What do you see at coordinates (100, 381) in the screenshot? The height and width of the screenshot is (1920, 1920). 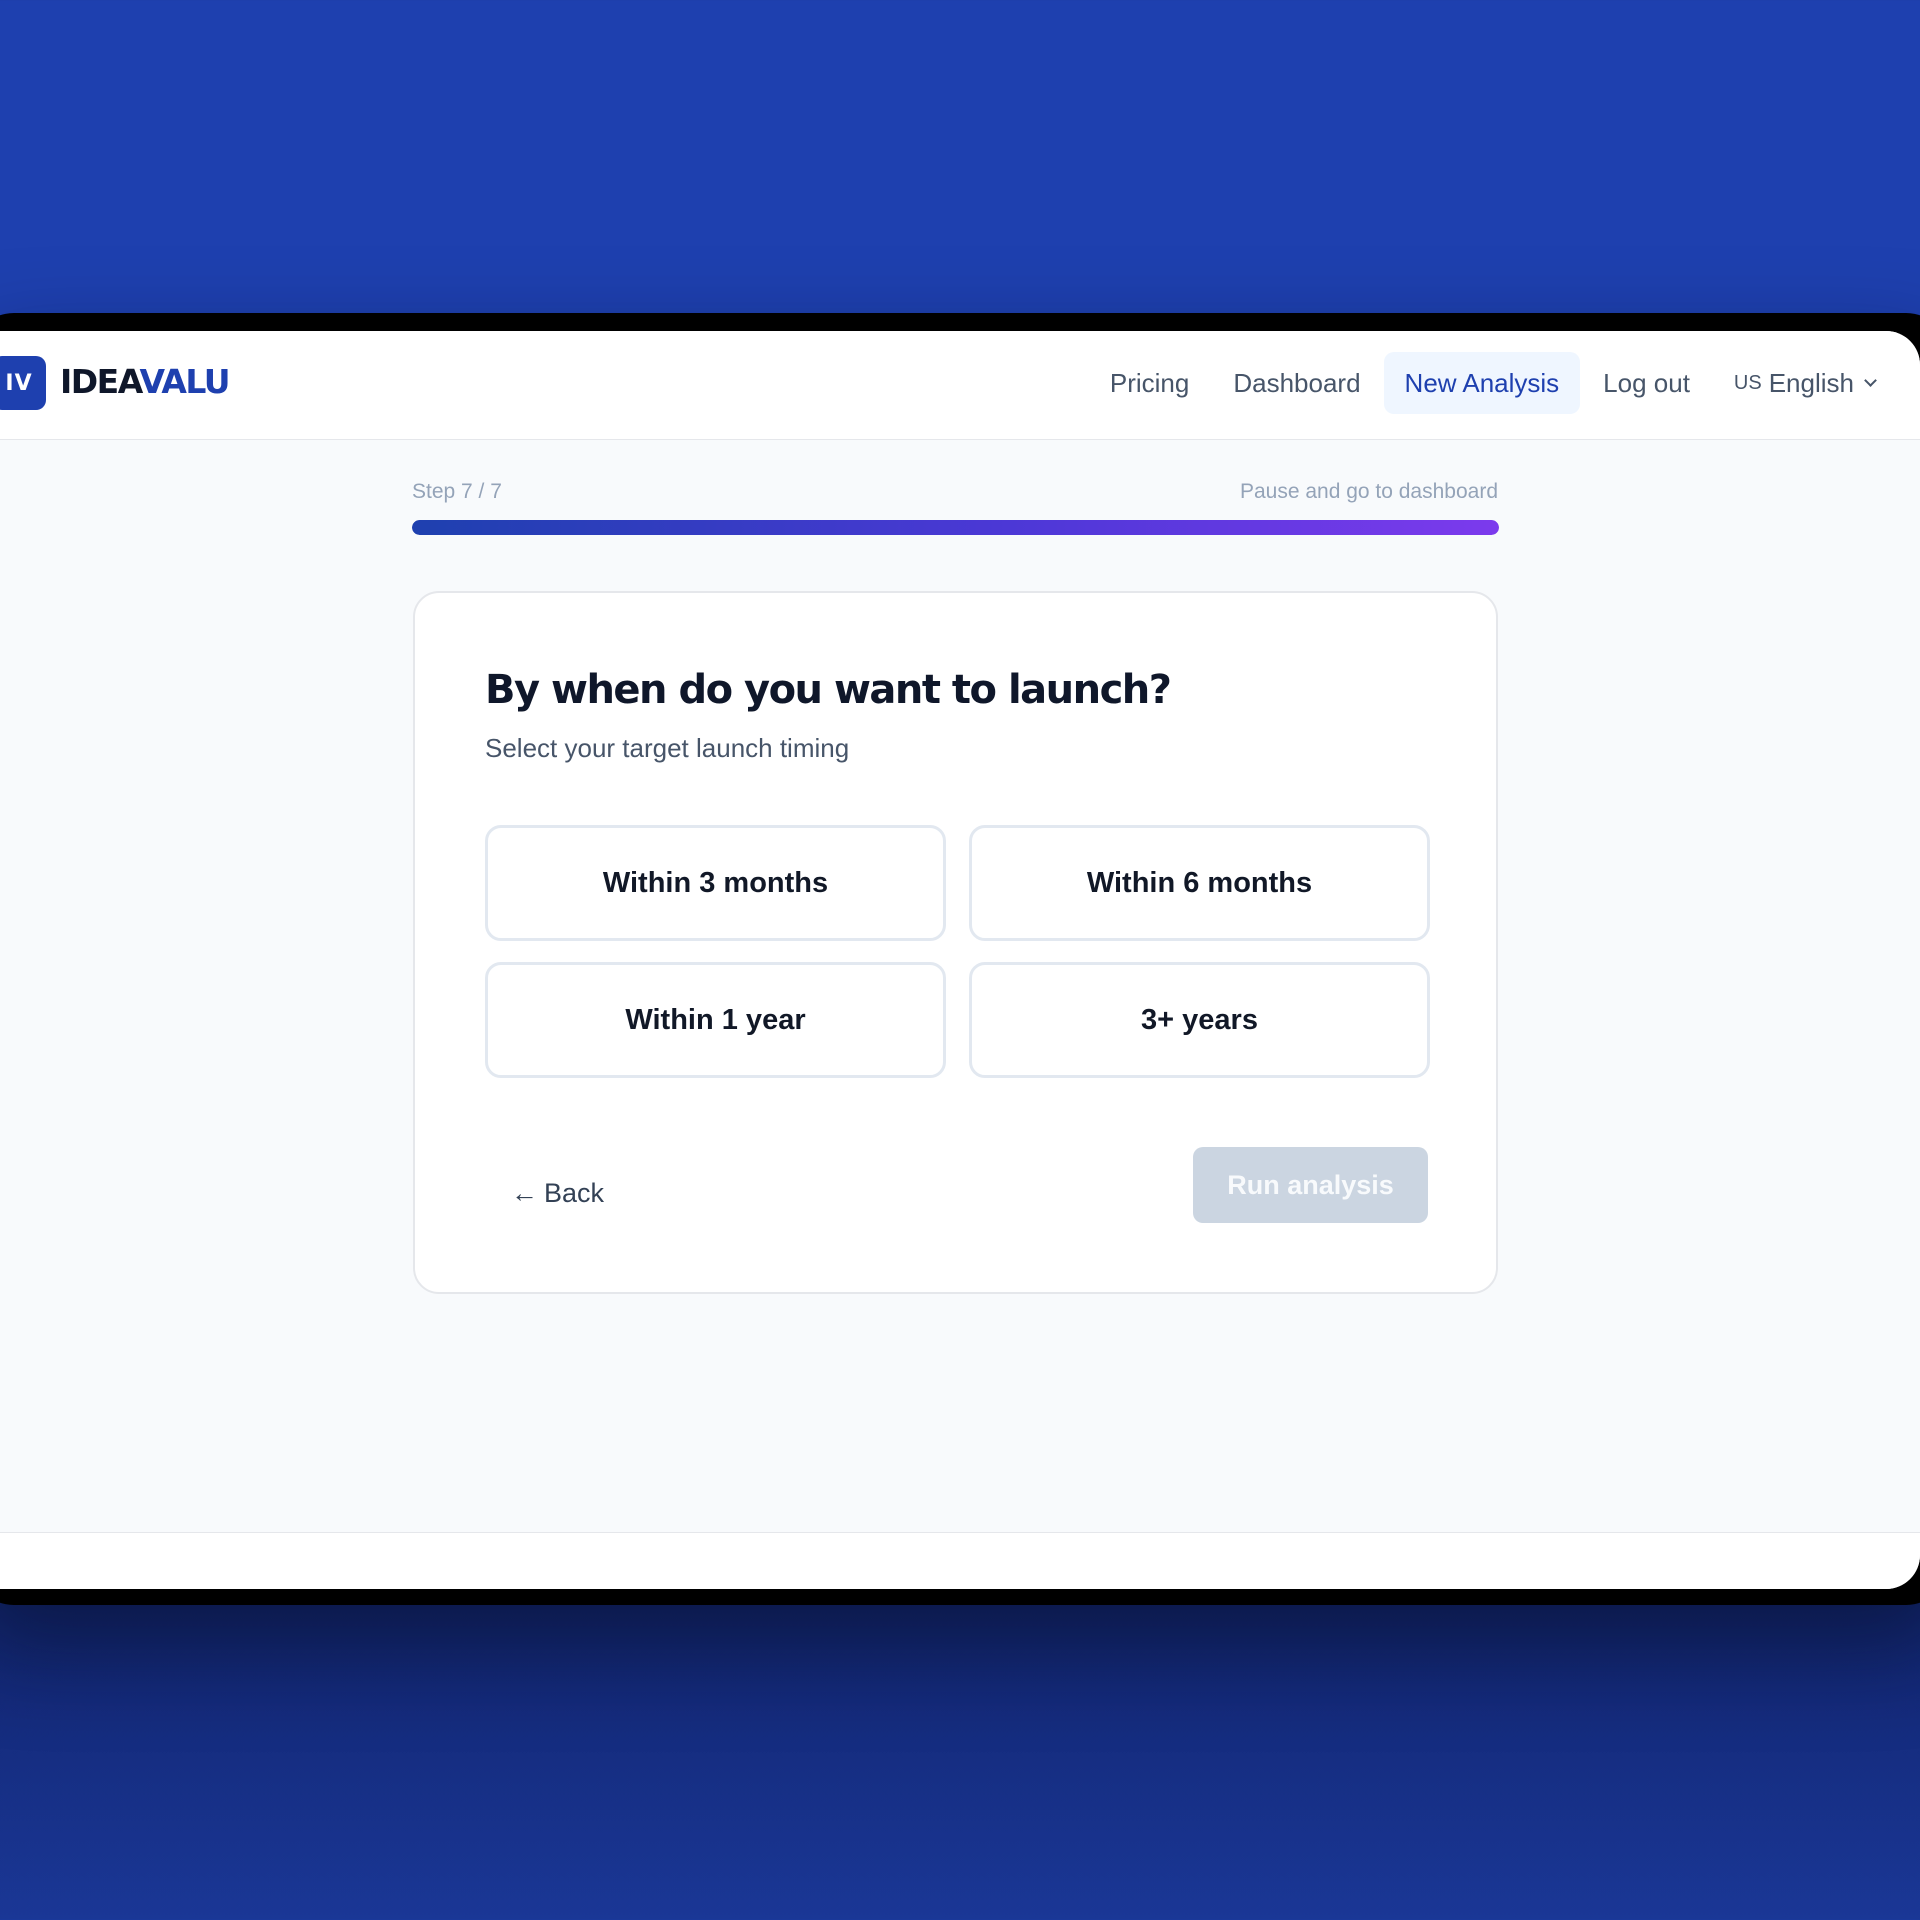 I see `logo-text-part1: IDEA` at bounding box center [100, 381].